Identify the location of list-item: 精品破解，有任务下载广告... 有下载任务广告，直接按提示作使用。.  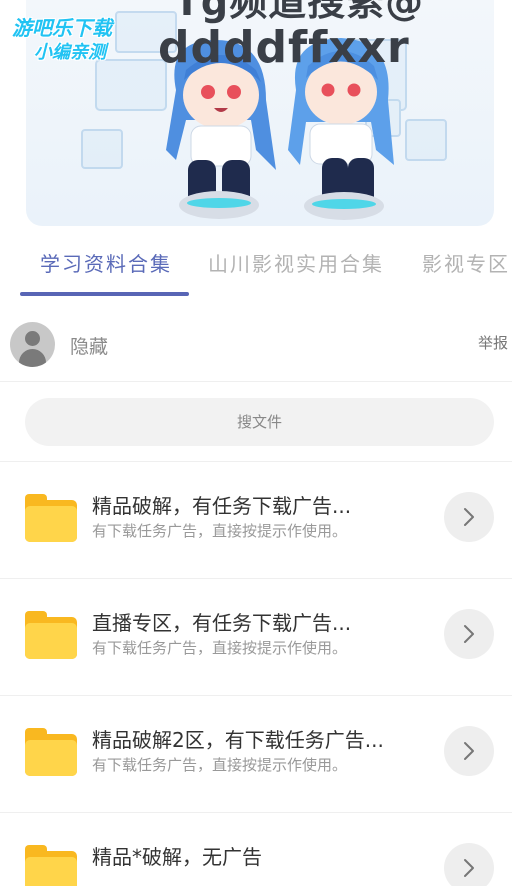
(256, 520).